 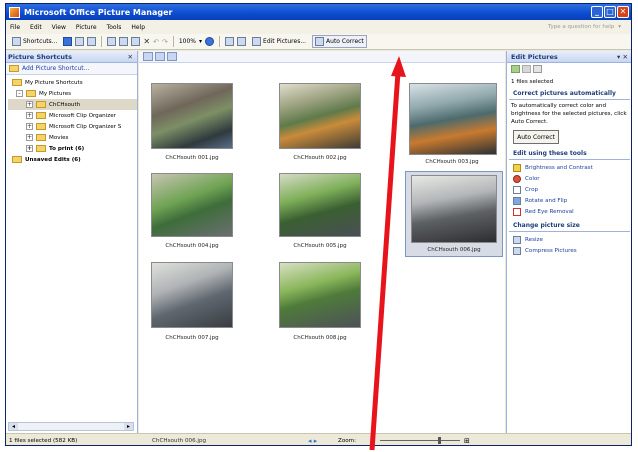 What do you see at coordinates (385, 261) in the screenshot?
I see `arrow-shaft` at bounding box center [385, 261].